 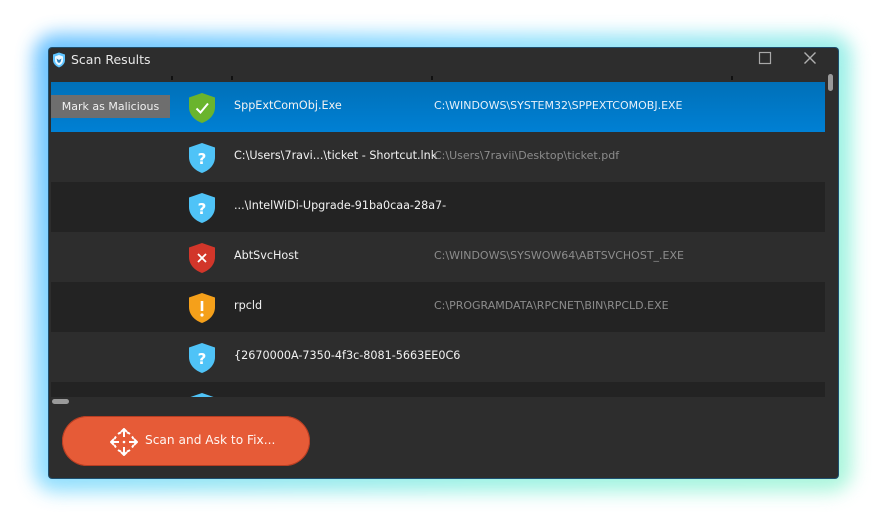 I want to click on horizontal-scrollbar-thumb, so click(x=60, y=401).